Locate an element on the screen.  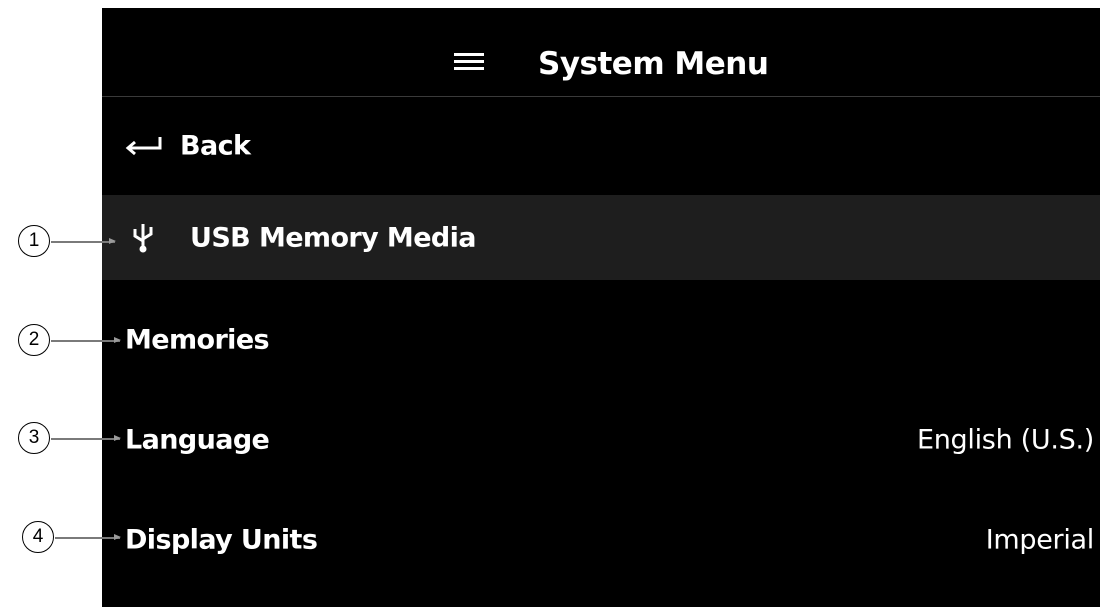
language-value: English (U.S.) is located at coordinates (1005, 440).